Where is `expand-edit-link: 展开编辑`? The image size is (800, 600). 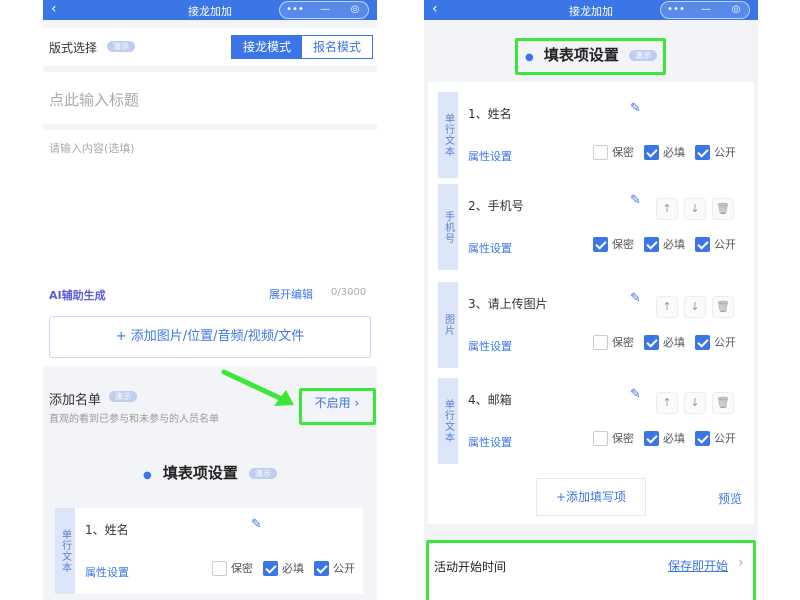 expand-edit-link: 展开编辑 is located at coordinates (291, 294).